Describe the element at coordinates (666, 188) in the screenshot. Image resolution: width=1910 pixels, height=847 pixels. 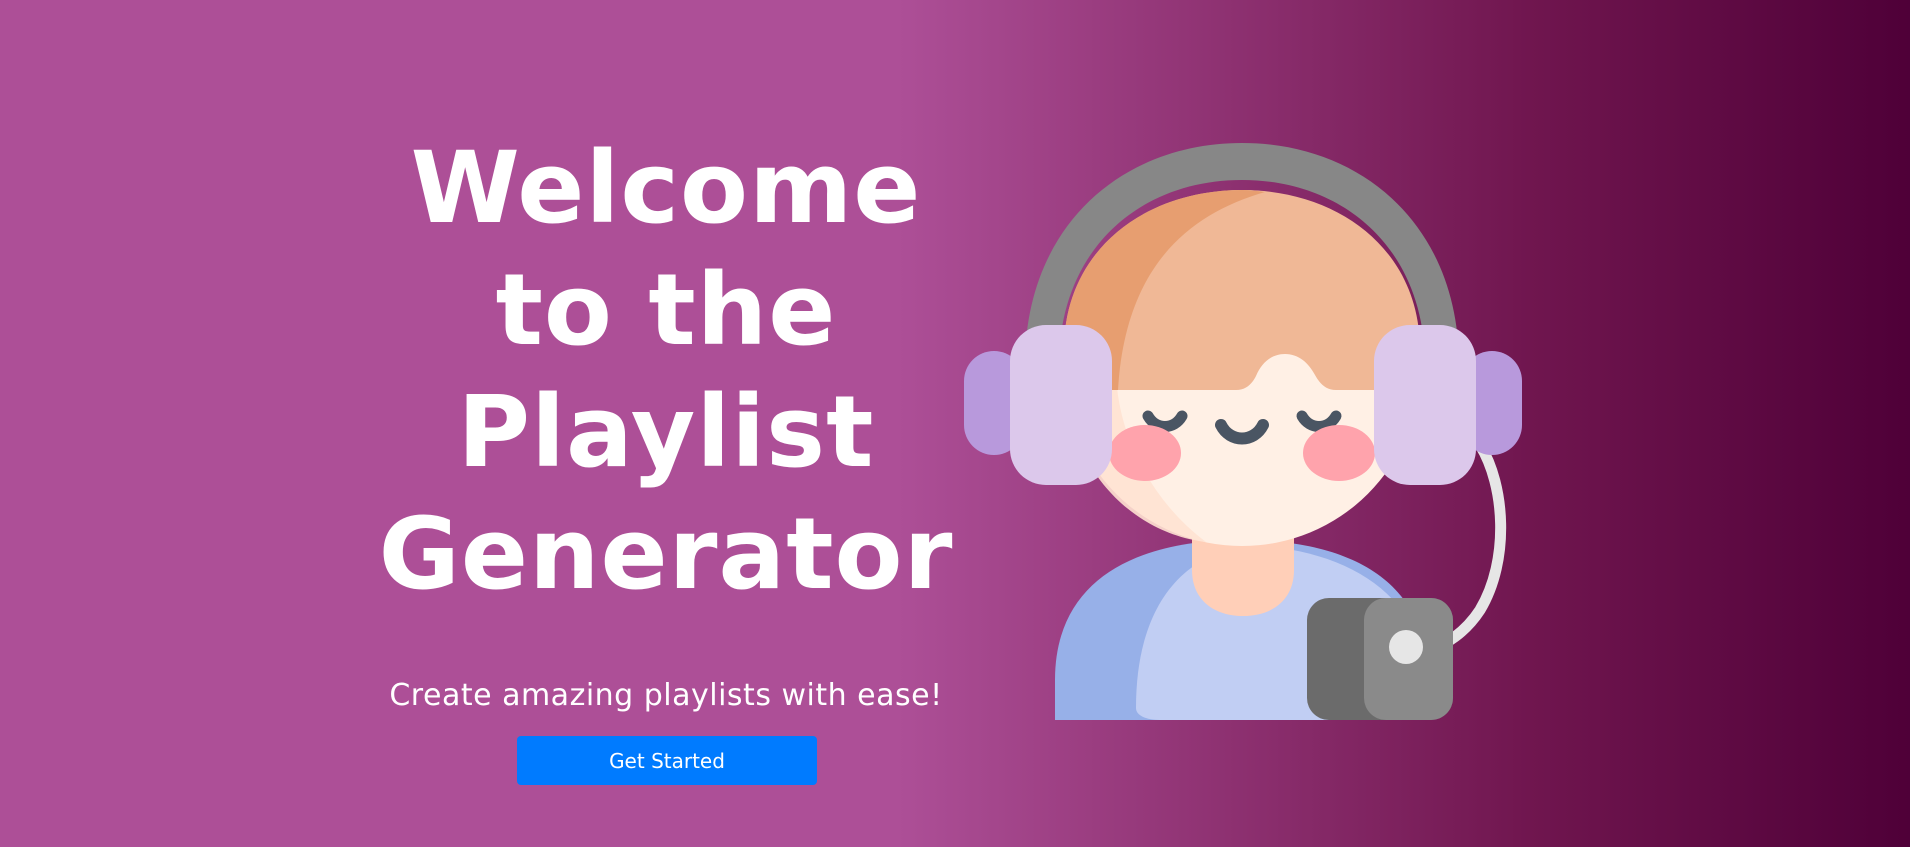
I see `hero-title-line: Welcome` at that location.